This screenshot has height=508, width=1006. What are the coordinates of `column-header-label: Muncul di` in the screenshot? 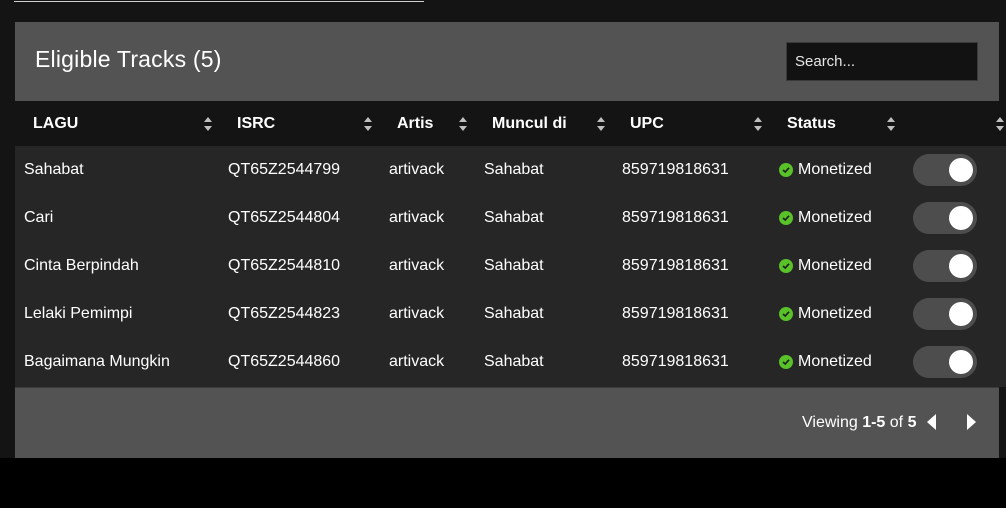 It's located at (529, 123).